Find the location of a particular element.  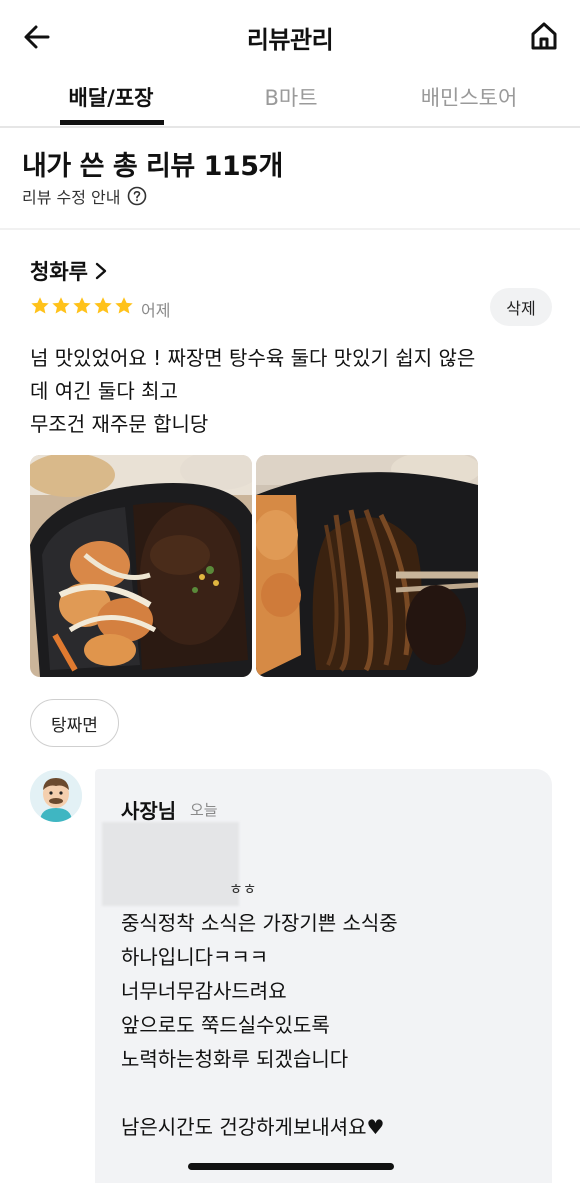

home-icon is located at coordinates (544, 36).